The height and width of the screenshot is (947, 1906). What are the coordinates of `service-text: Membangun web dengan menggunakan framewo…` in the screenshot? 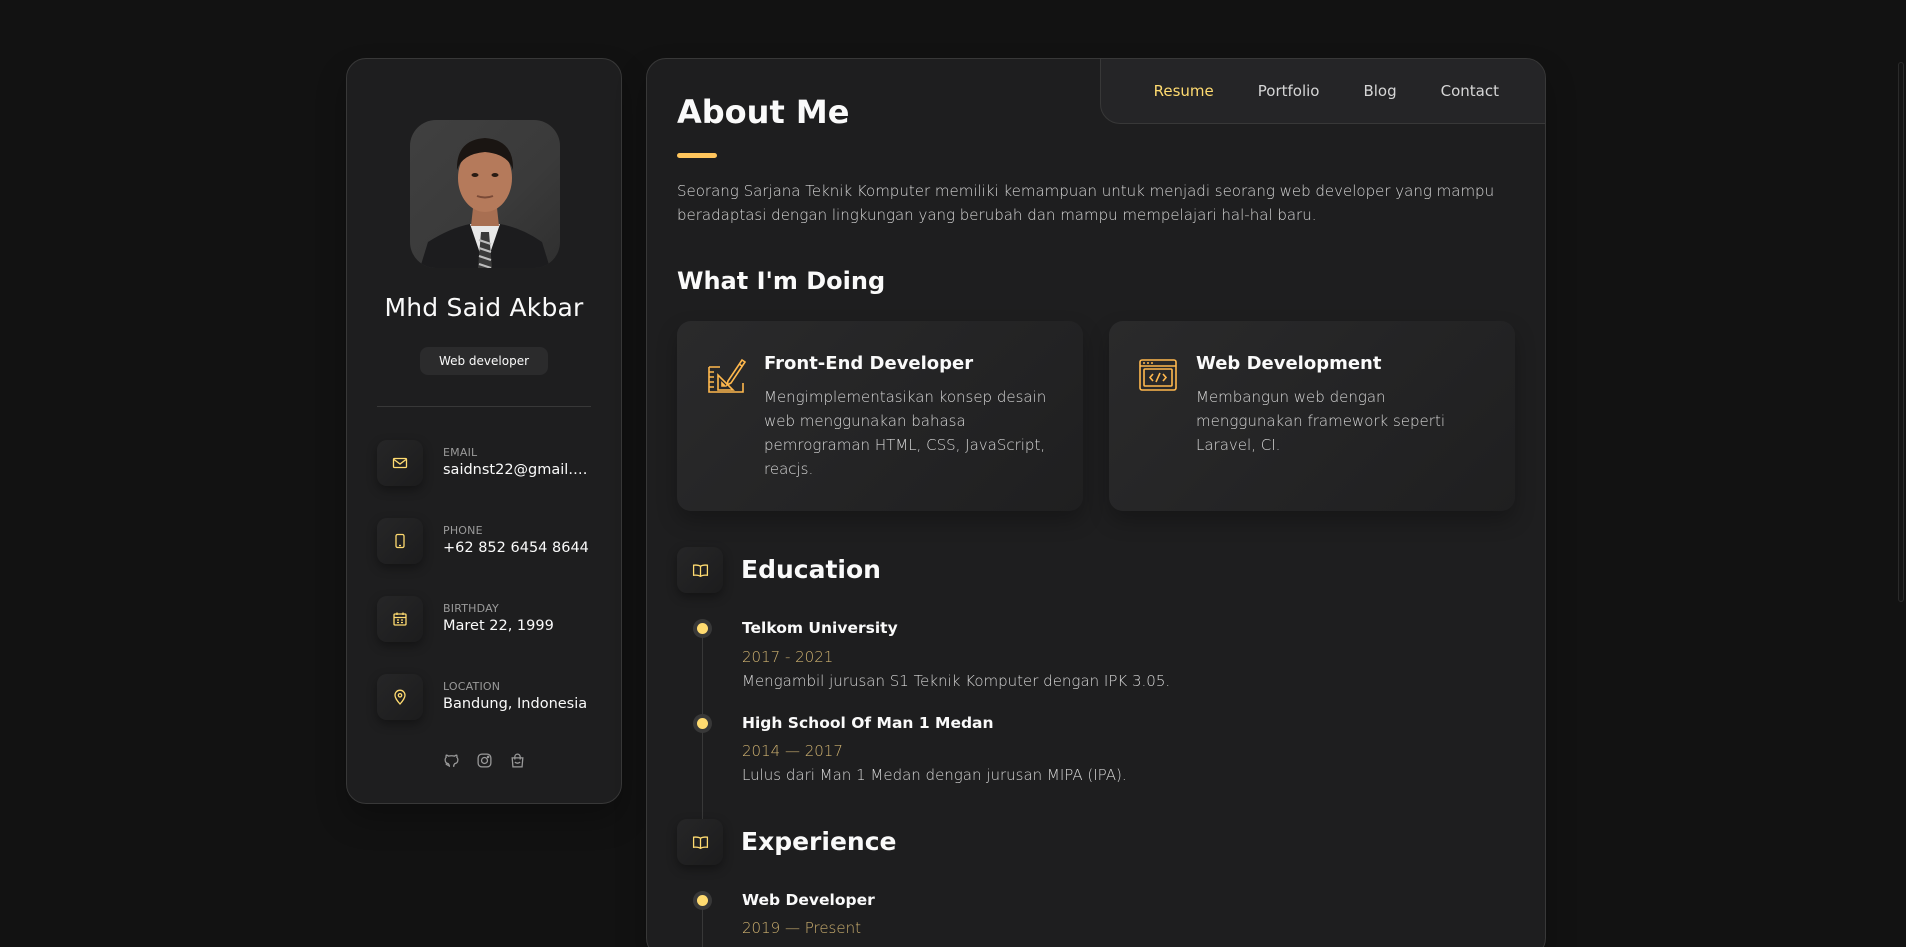 It's located at (1321, 421).